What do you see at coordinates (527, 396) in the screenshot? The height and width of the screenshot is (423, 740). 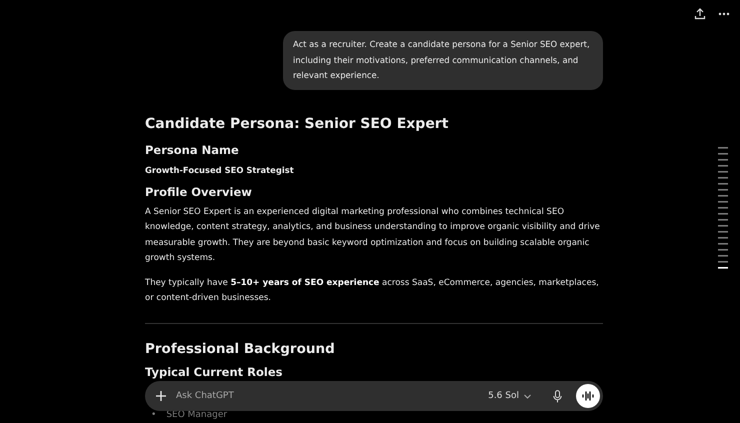 I see `caret-icon` at bounding box center [527, 396].